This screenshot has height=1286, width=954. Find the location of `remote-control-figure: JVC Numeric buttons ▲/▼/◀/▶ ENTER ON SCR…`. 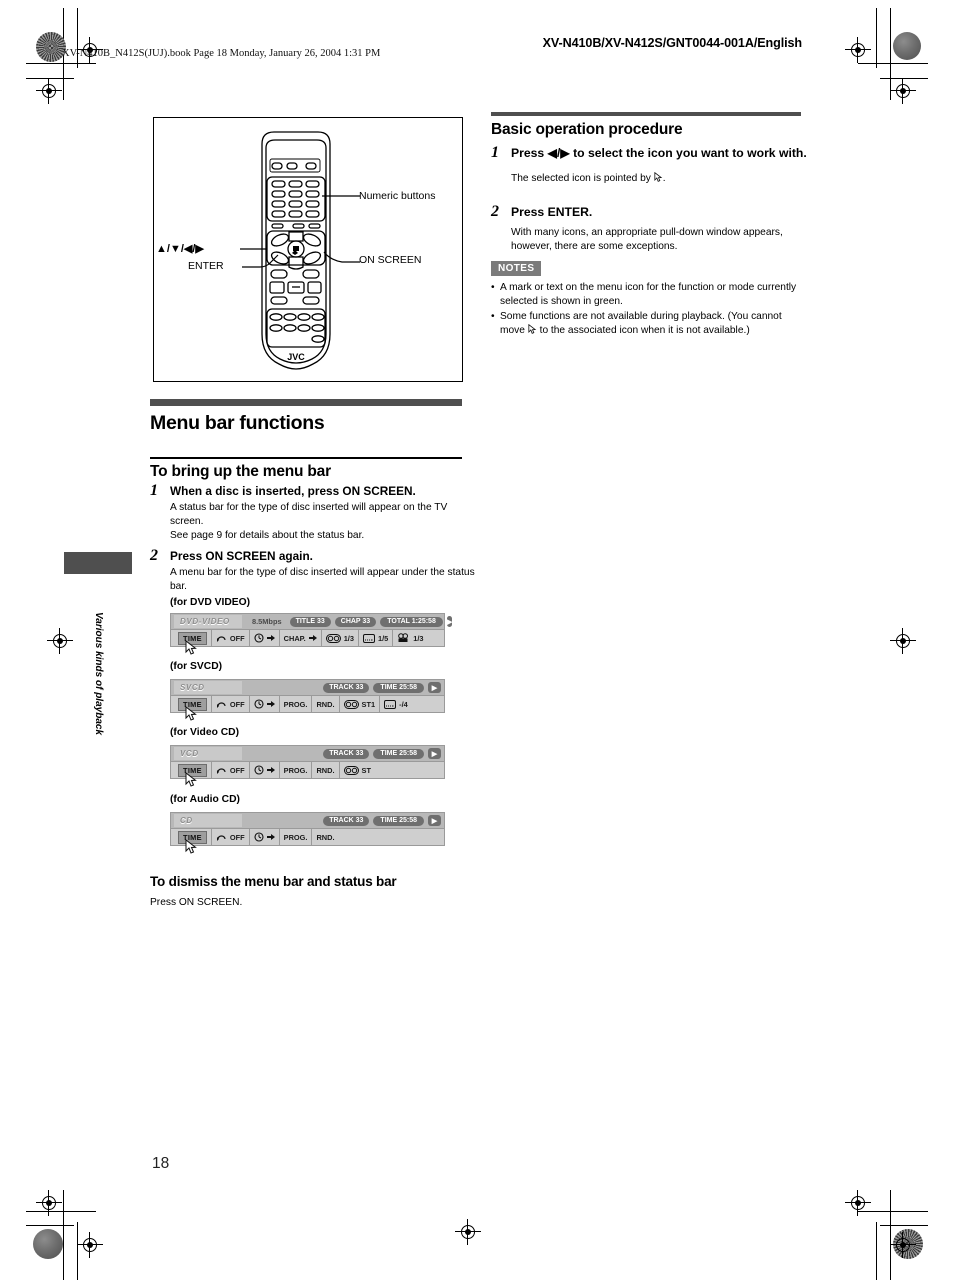

remote-control-figure: JVC Numeric buttons ▲/▼/◀/▶ ENTER ON SCR… is located at coordinates (308, 249).